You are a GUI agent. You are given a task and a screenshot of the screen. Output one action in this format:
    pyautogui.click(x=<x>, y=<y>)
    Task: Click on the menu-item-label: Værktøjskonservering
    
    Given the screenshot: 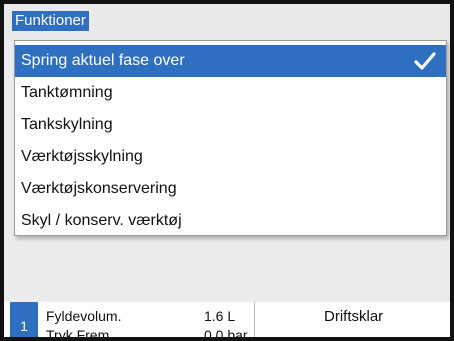 What is the action you would take?
    pyautogui.click(x=99, y=188)
    